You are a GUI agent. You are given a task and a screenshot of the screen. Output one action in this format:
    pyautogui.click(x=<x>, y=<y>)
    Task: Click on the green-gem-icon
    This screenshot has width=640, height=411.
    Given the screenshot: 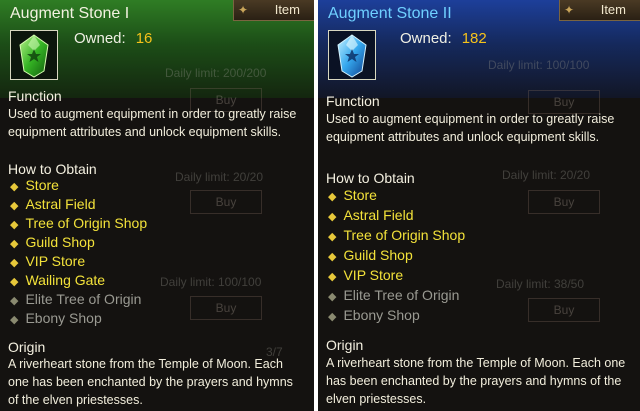 What is the action you would take?
    pyautogui.click(x=34, y=56)
    